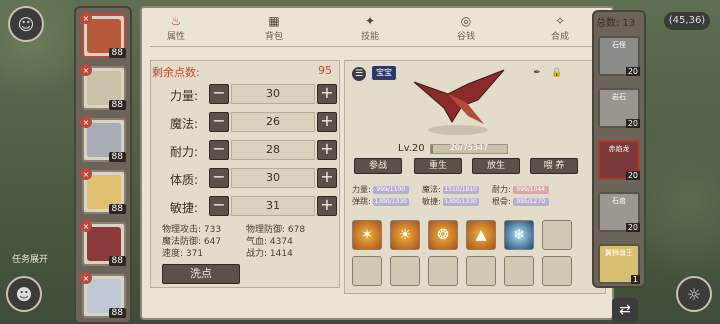 The image size is (720, 324). Describe the element at coordinates (501, 189) in the screenshot. I see `pet-stat-label: 耐力:` at that location.